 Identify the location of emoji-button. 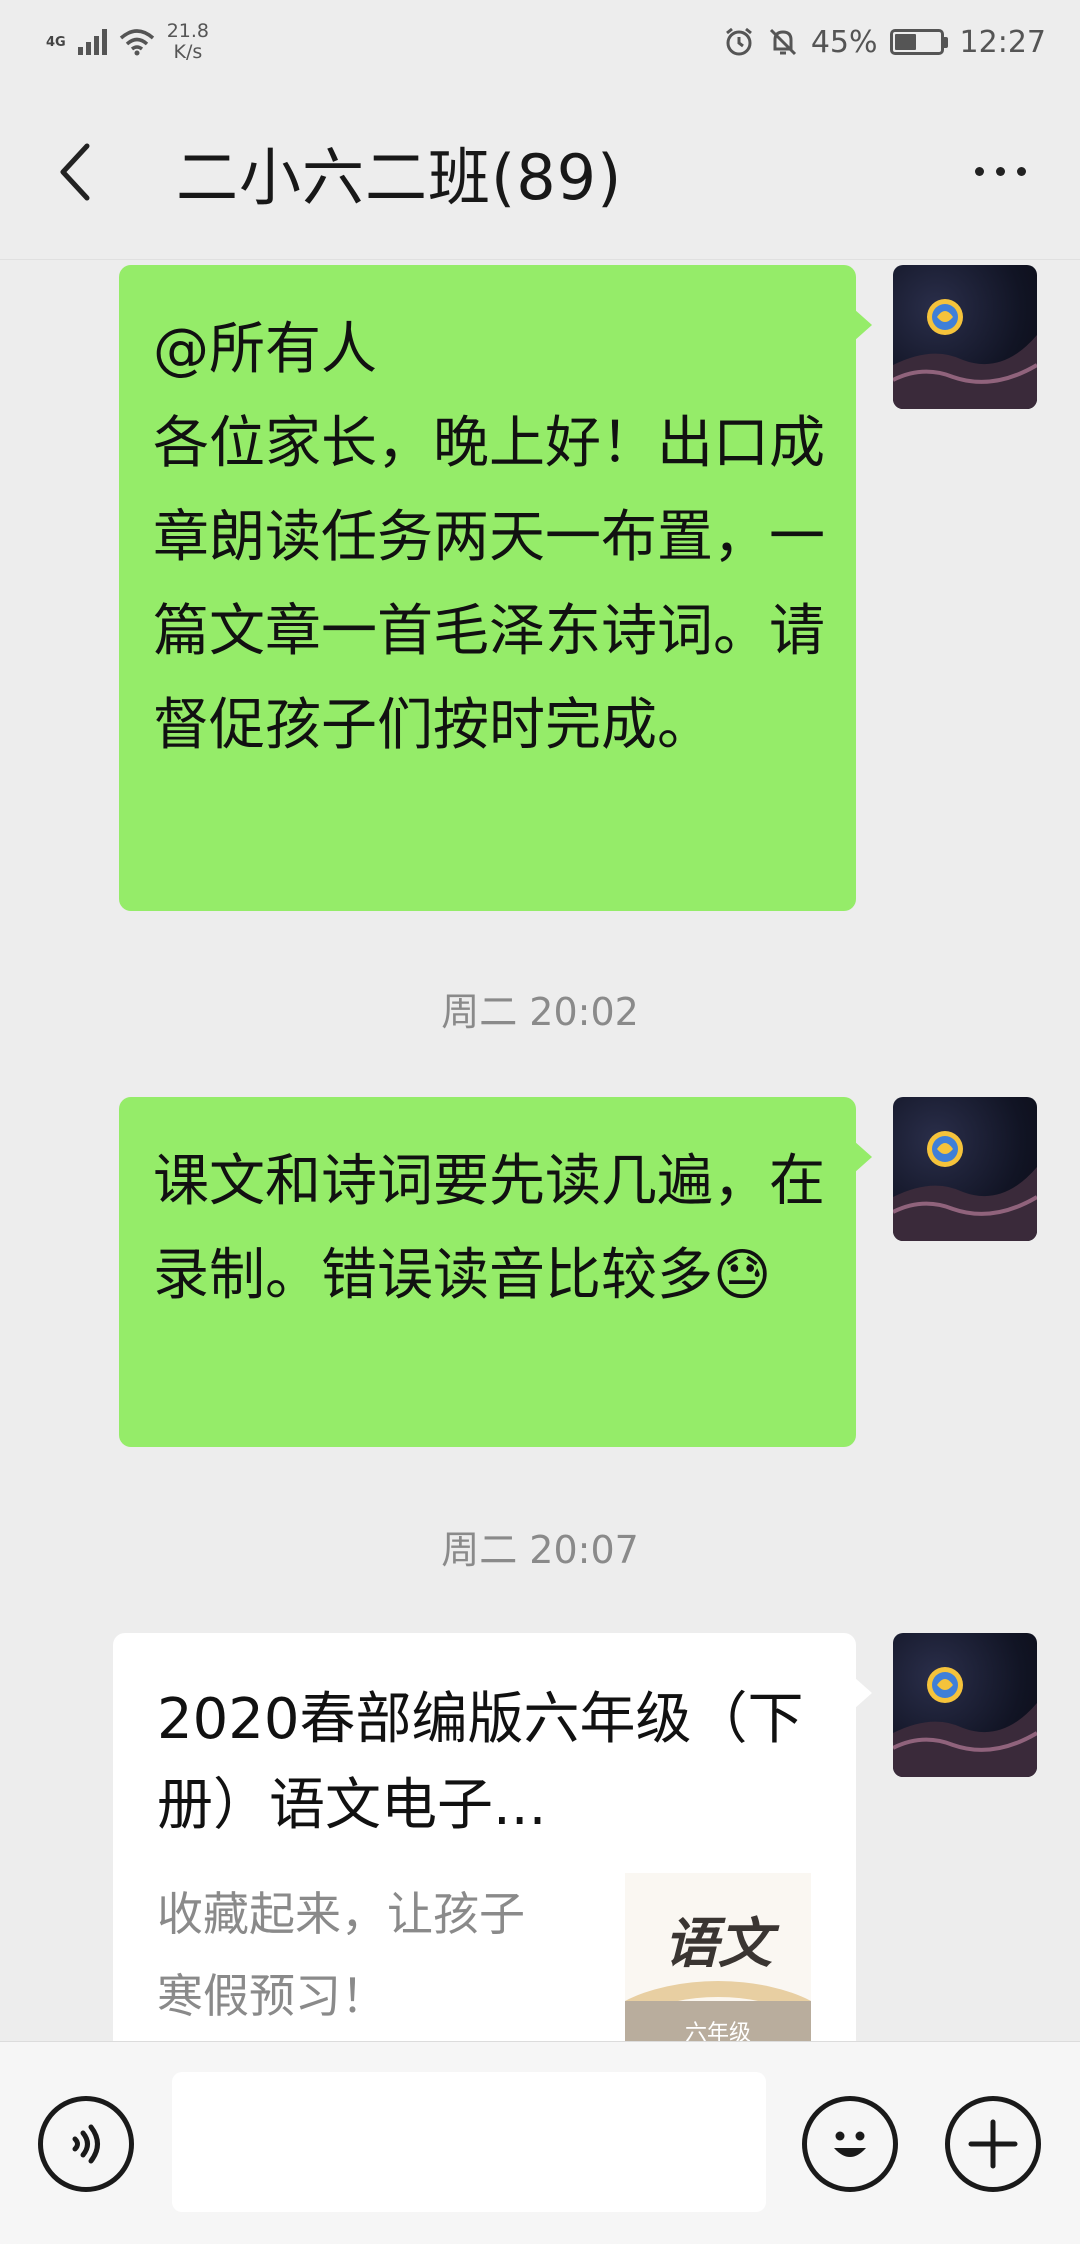
(850, 2144).